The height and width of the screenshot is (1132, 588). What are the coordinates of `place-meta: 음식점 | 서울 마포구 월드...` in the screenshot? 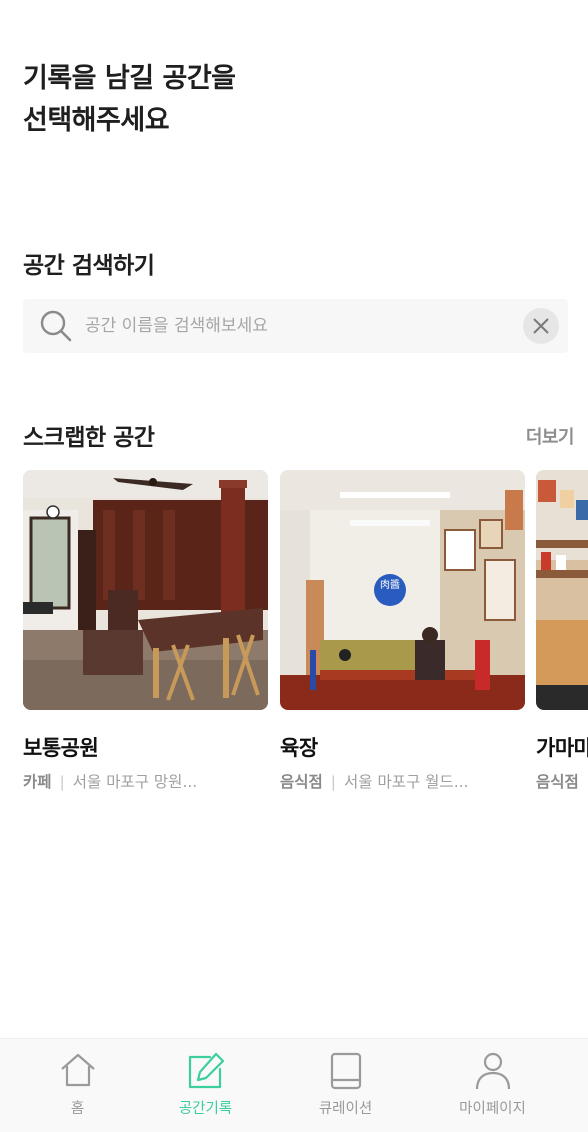 It's located at (402, 781).